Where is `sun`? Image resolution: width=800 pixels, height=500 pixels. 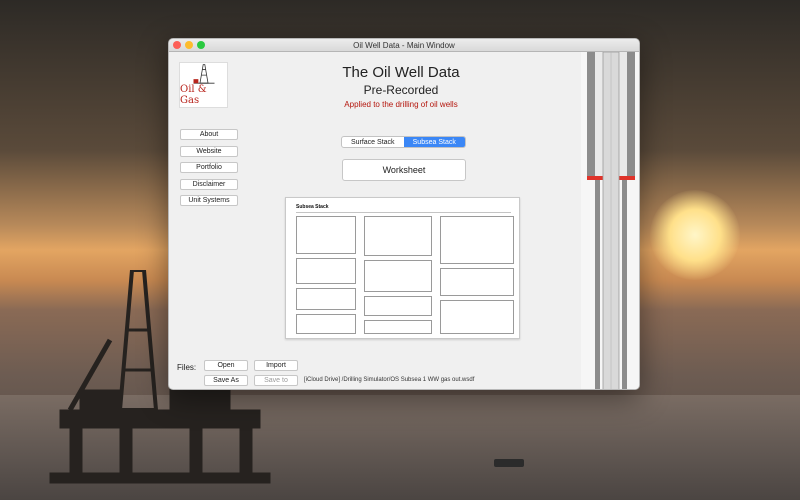
sun is located at coordinates (695, 235).